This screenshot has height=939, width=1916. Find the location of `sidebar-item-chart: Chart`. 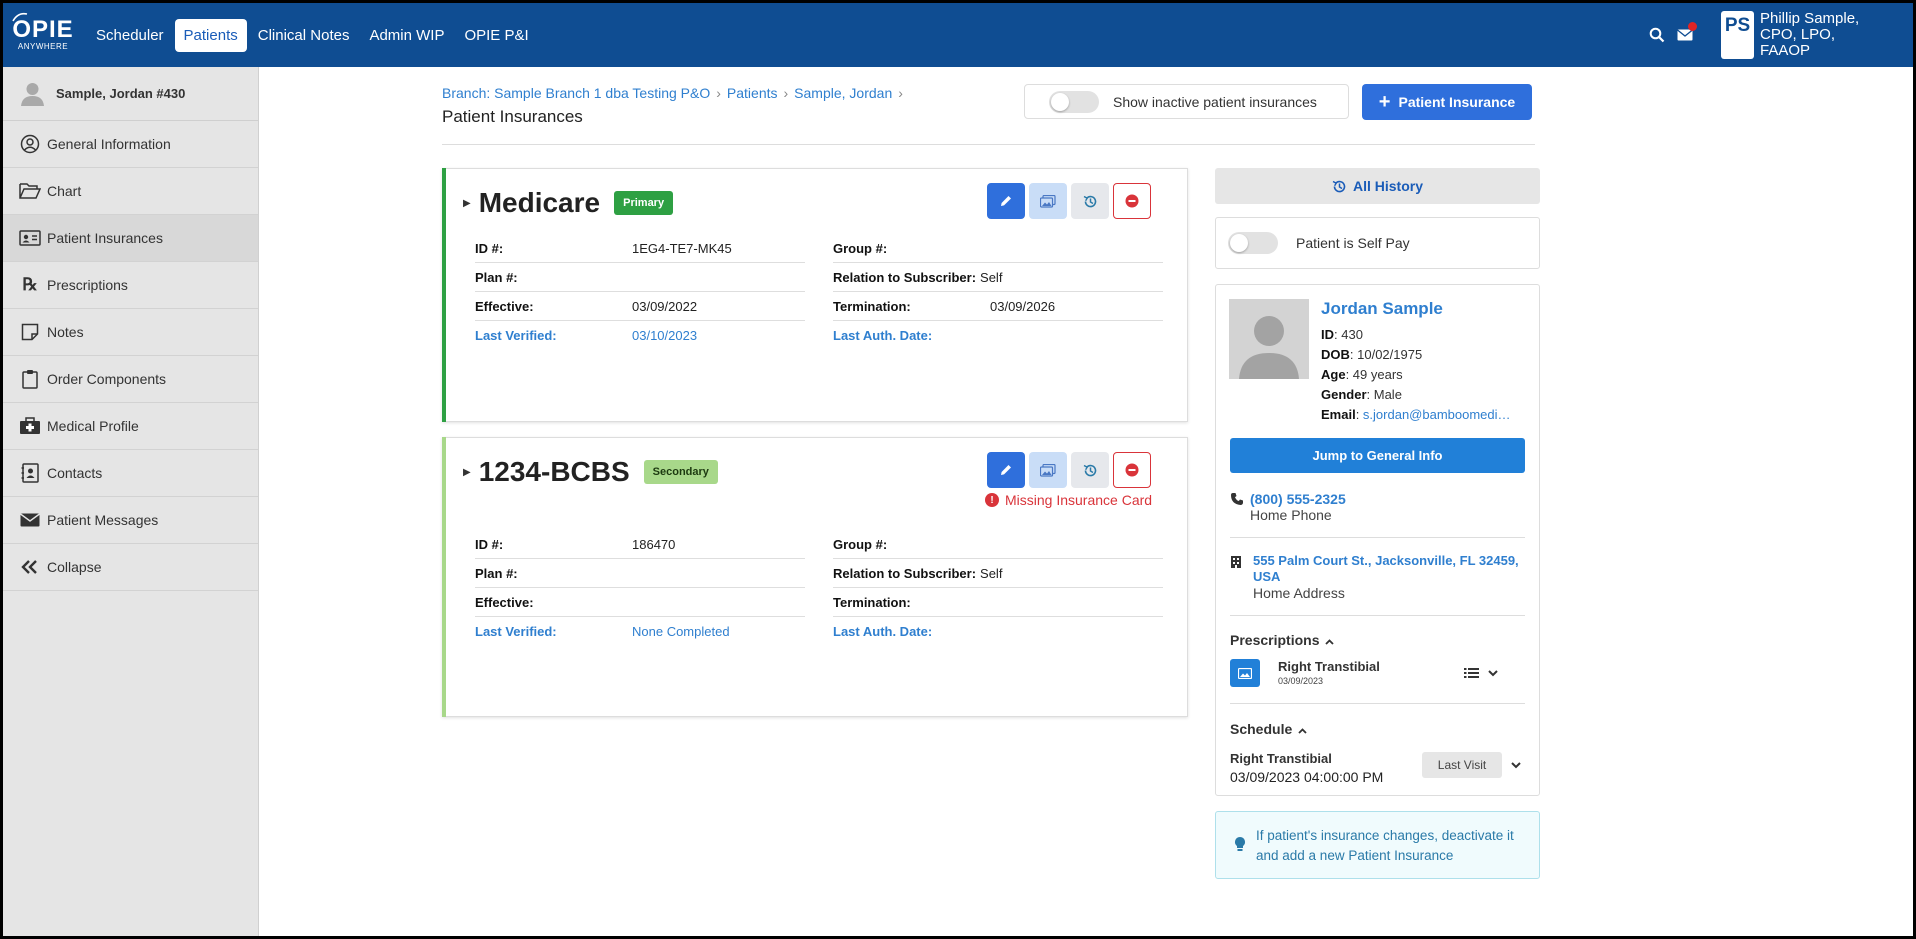

sidebar-item-chart: Chart is located at coordinates (130, 191).